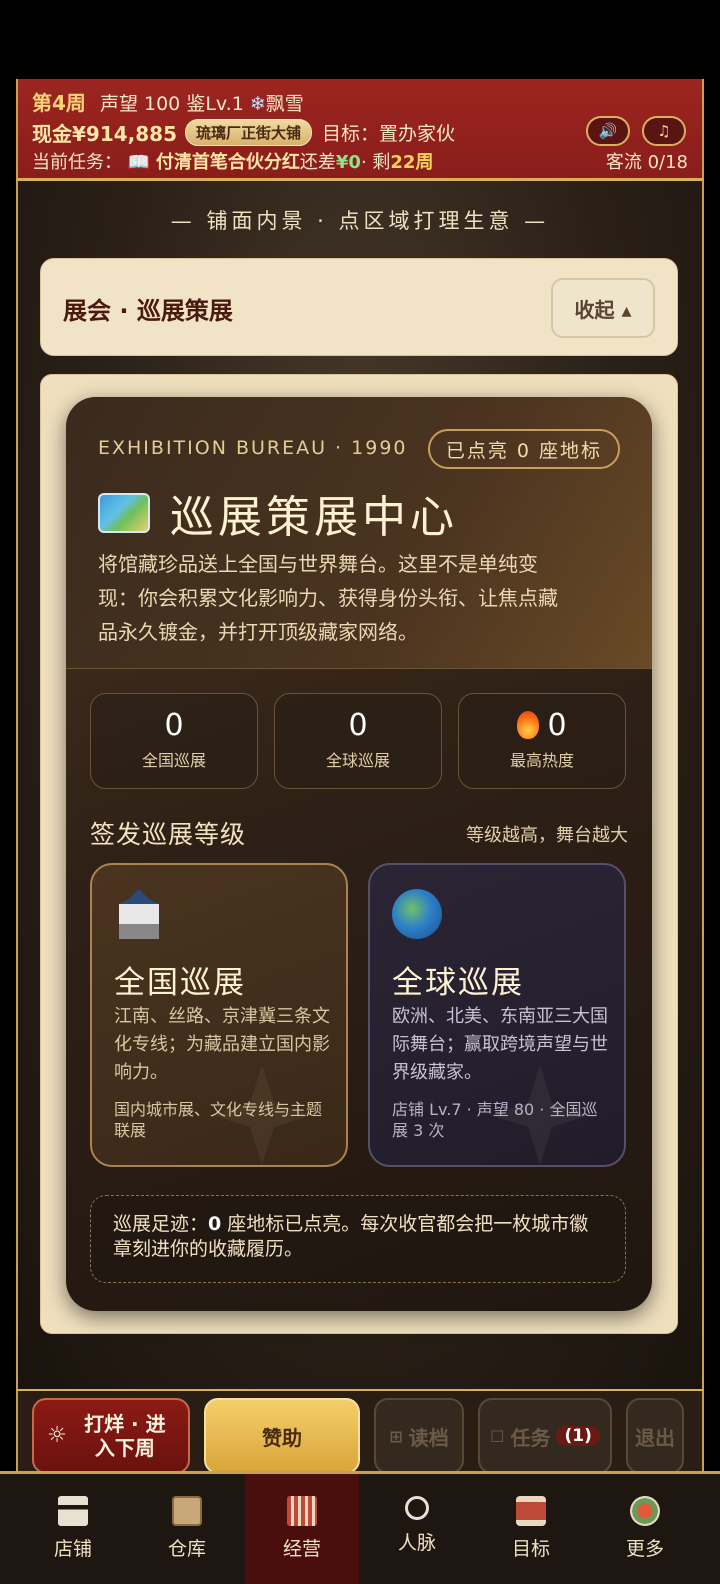 The height and width of the screenshot is (1584, 720). I want to click on sound-icon: 🔊, so click(608, 131).